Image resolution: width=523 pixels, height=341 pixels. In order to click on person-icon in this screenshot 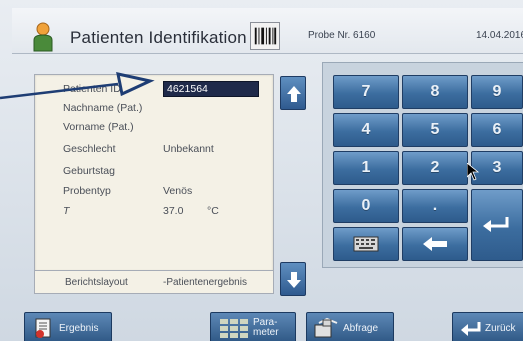, I will do `click(43, 37)`.